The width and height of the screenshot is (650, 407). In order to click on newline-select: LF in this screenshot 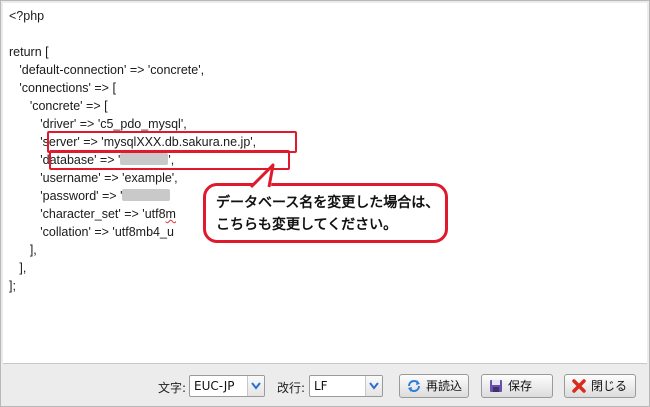, I will do `click(346, 386)`.